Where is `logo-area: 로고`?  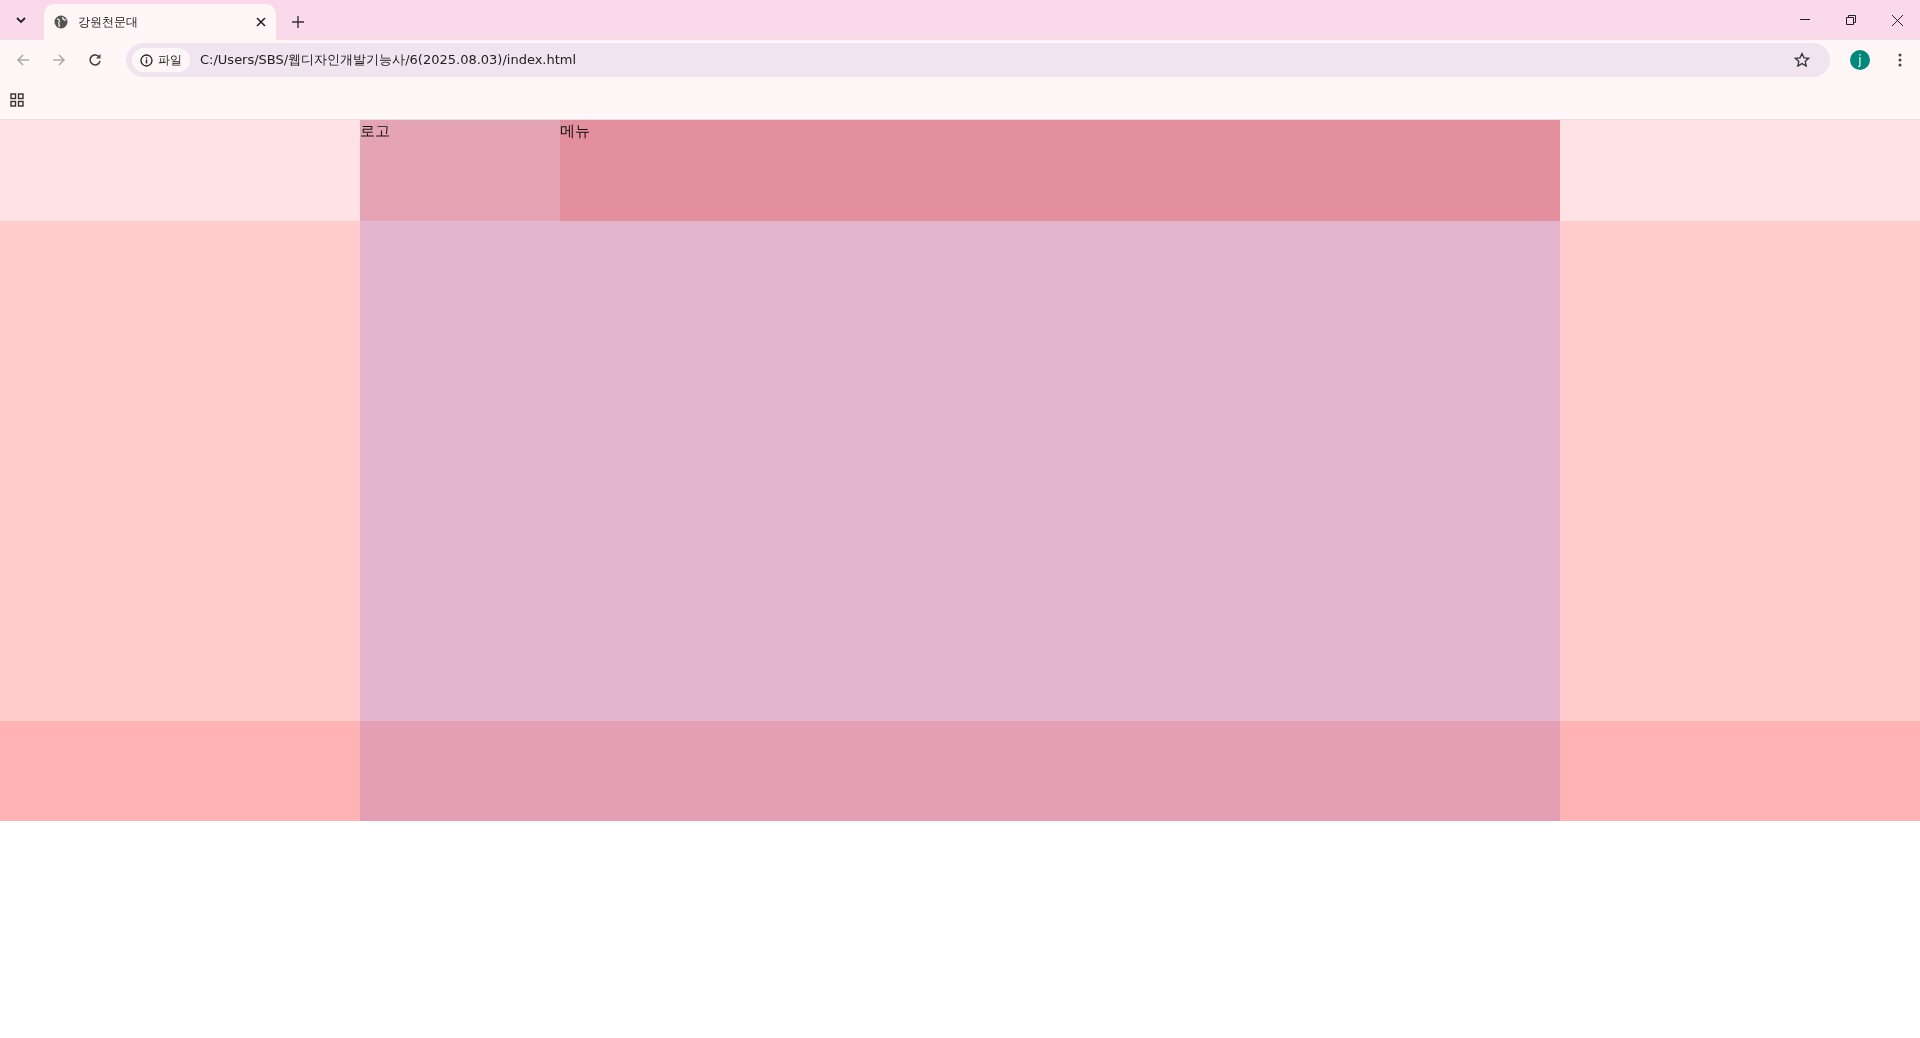 logo-area: 로고 is located at coordinates (460, 170).